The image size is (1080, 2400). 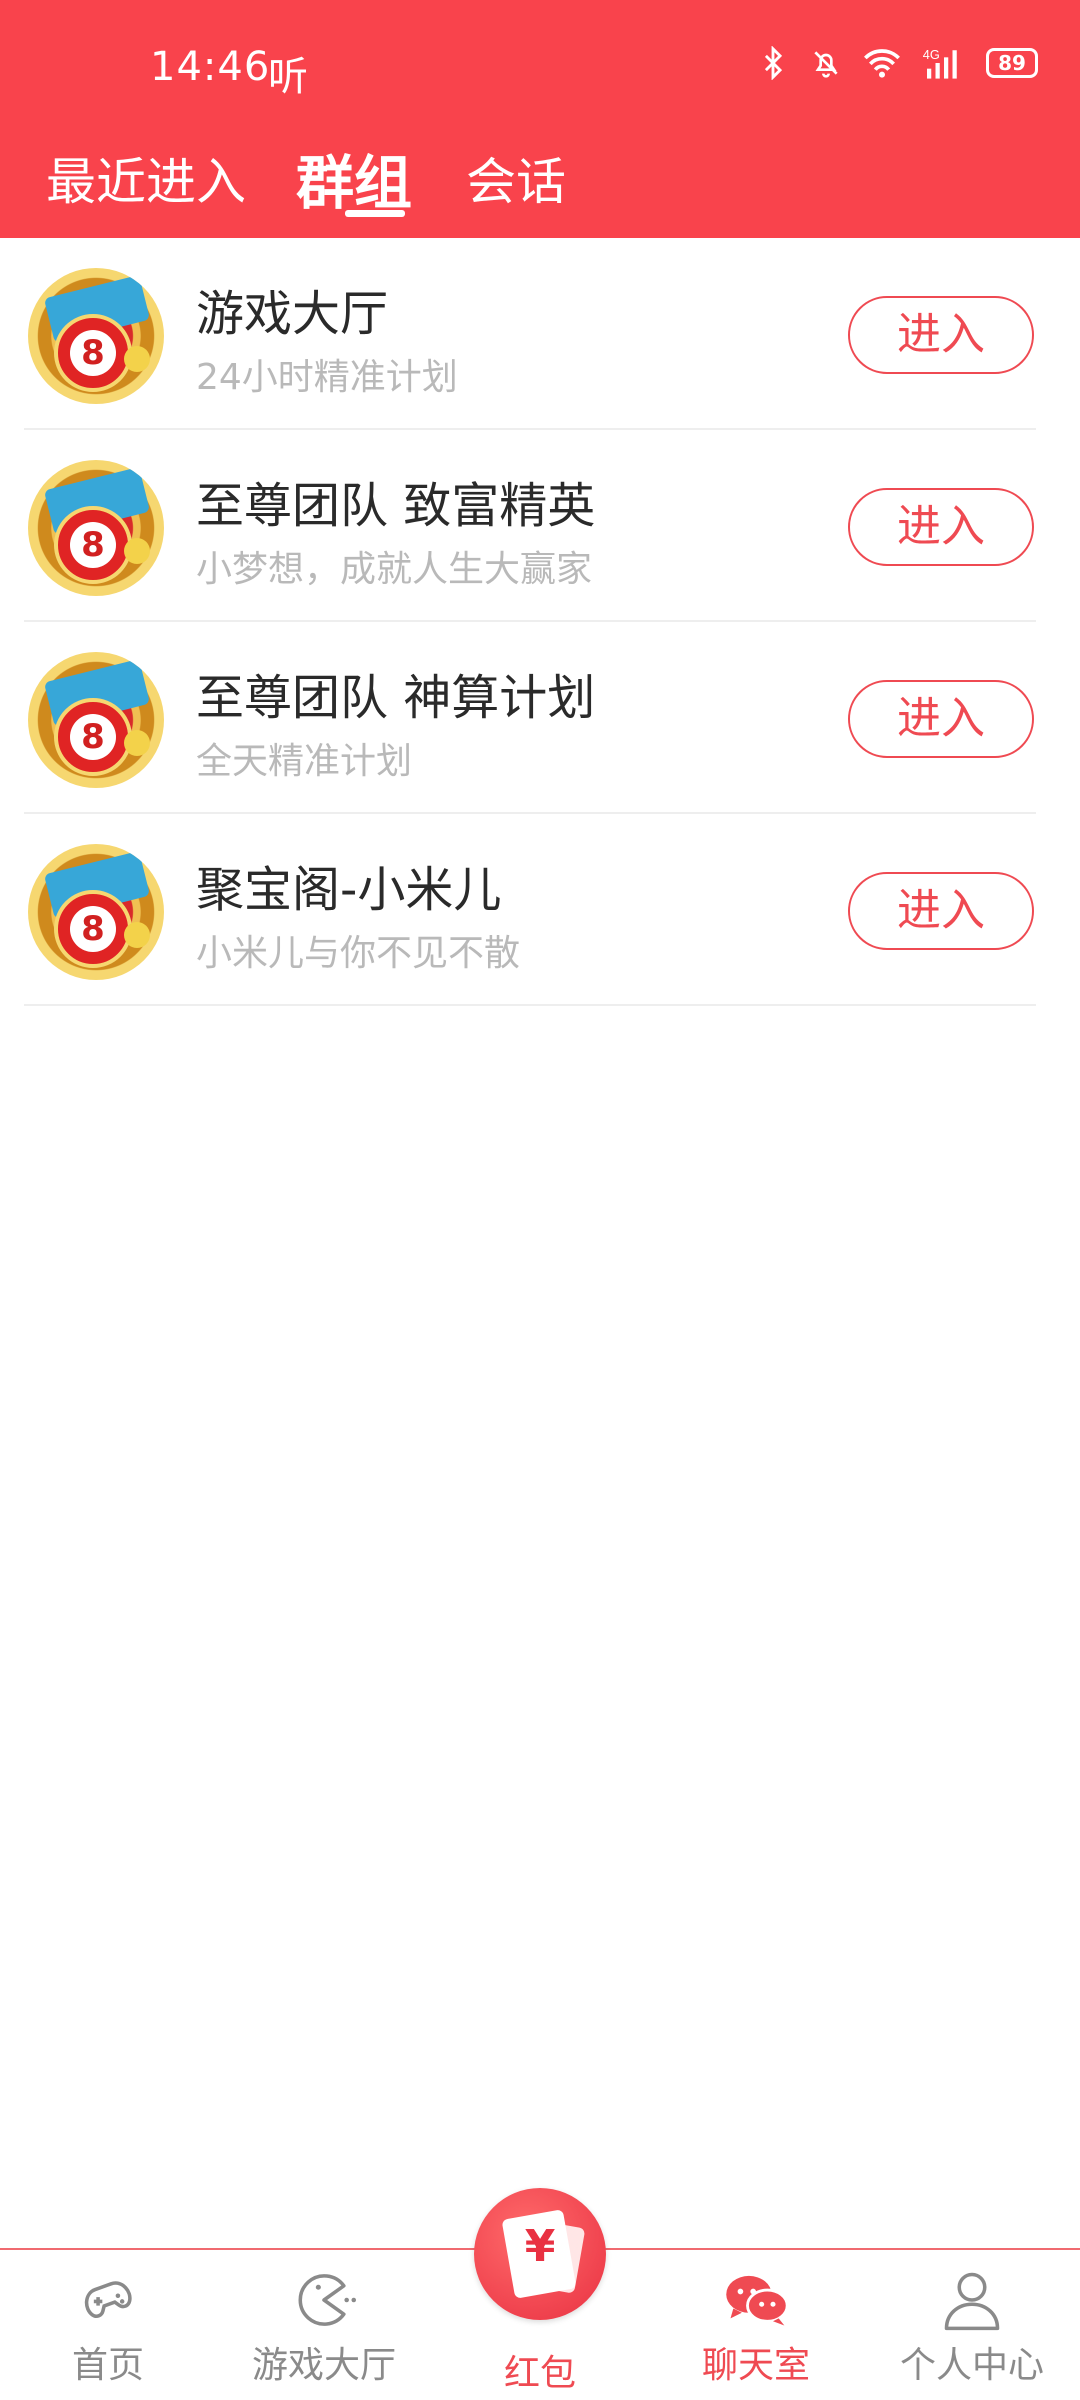 What do you see at coordinates (540, 65) in the screenshot?
I see `status-bar: 14:46 听 4G 89` at bounding box center [540, 65].